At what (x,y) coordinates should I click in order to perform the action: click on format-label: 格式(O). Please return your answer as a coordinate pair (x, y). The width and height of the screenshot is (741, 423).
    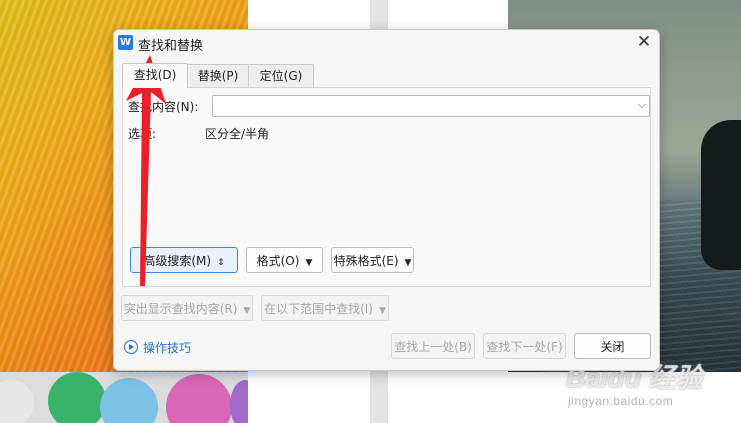
    Looking at the image, I should click on (278, 261).